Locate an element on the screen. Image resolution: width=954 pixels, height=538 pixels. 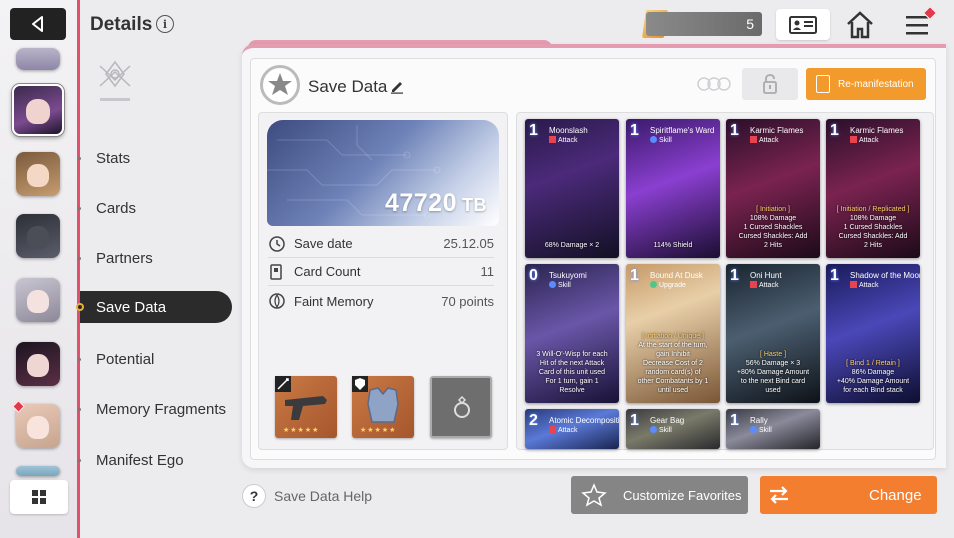
customize-favorites-button: Customize Favorites is located at coordinates (659, 495).